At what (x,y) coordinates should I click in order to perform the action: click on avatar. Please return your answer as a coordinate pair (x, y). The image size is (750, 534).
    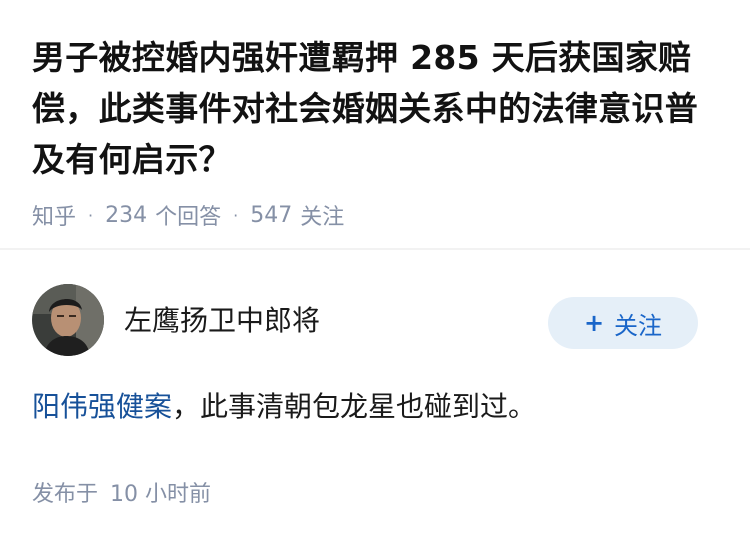
    Looking at the image, I should click on (68, 320).